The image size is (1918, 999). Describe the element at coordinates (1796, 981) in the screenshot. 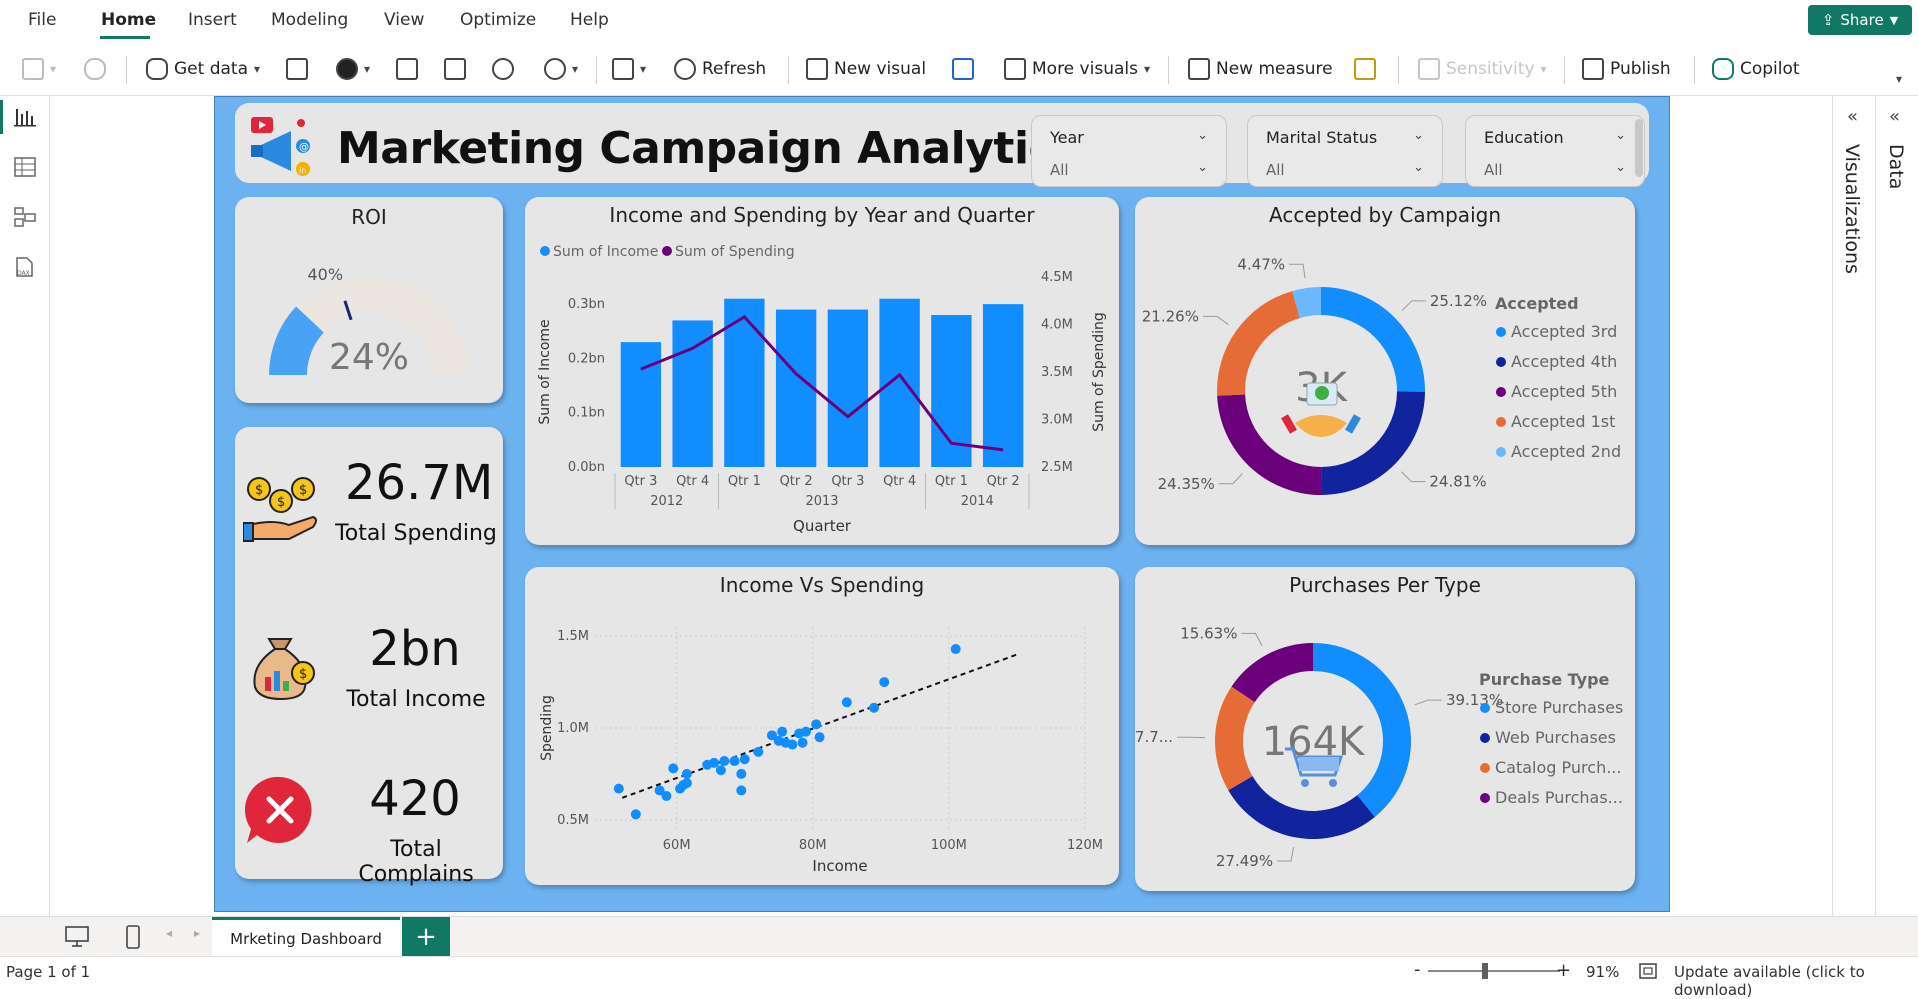

I see `update-notice: Update available (click to download)` at that location.